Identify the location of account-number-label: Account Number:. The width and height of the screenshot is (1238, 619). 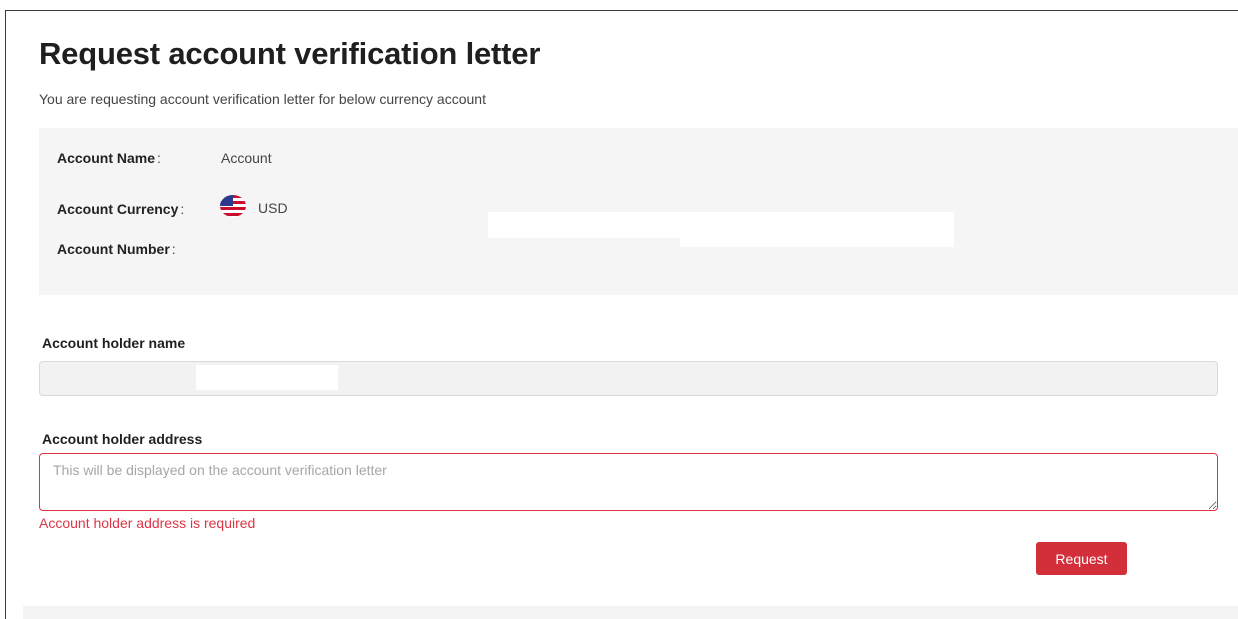
(116, 249).